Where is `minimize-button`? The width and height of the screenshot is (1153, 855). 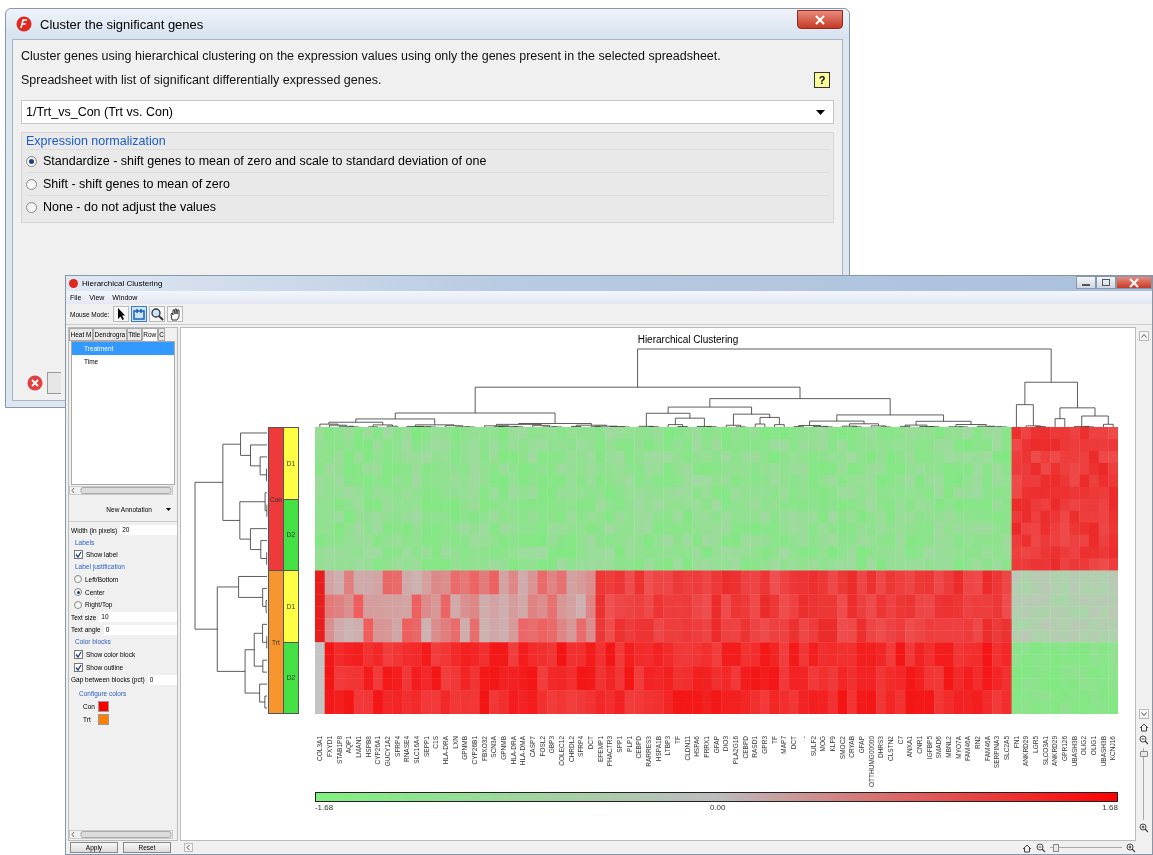 minimize-button is located at coordinates (1086, 282).